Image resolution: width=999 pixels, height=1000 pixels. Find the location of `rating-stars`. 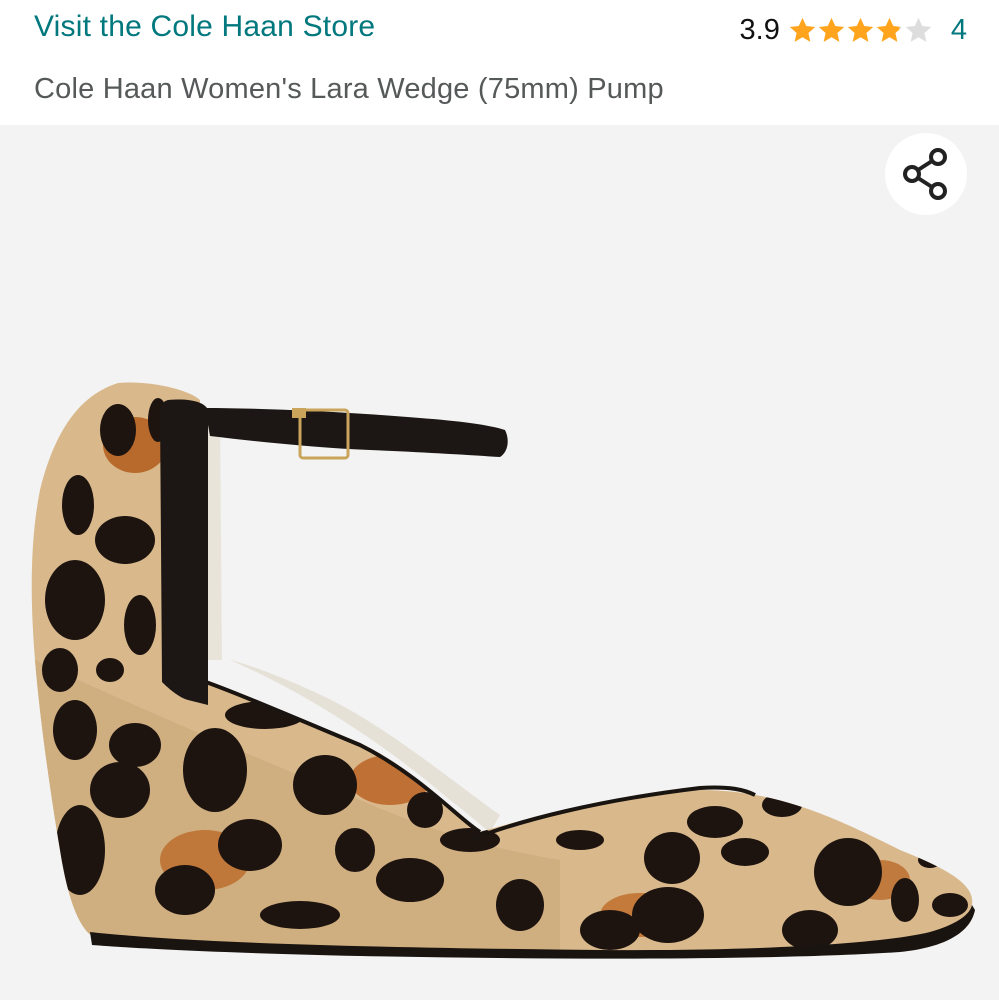

rating-stars is located at coordinates (860, 30).